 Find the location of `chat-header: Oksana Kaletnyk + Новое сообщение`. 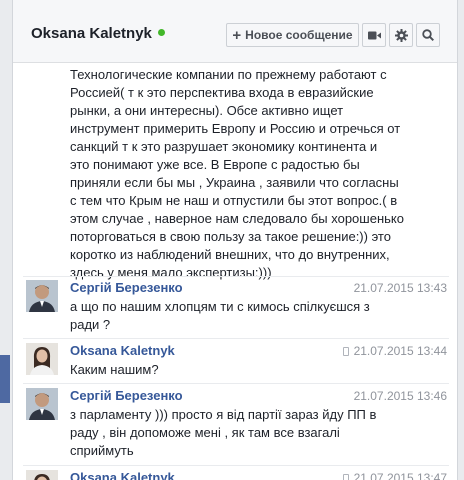

chat-header: Oksana Kaletnyk + Новое сообщение is located at coordinates (235, 31).